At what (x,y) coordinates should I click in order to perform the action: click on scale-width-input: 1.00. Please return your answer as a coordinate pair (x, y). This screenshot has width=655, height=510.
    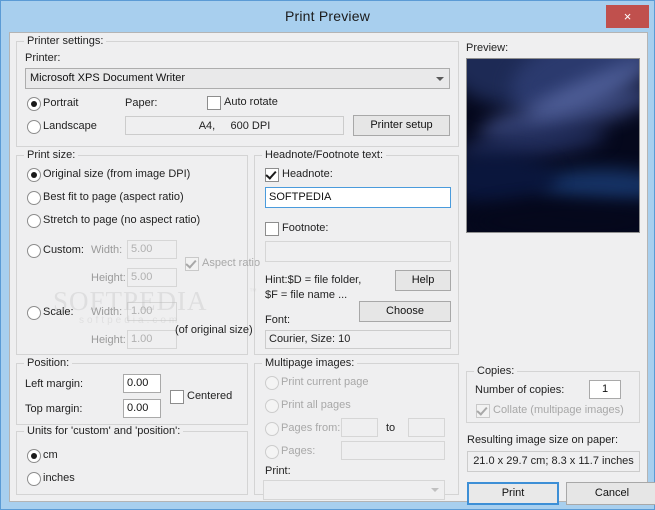
    Looking at the image, I should click on (152, 311).